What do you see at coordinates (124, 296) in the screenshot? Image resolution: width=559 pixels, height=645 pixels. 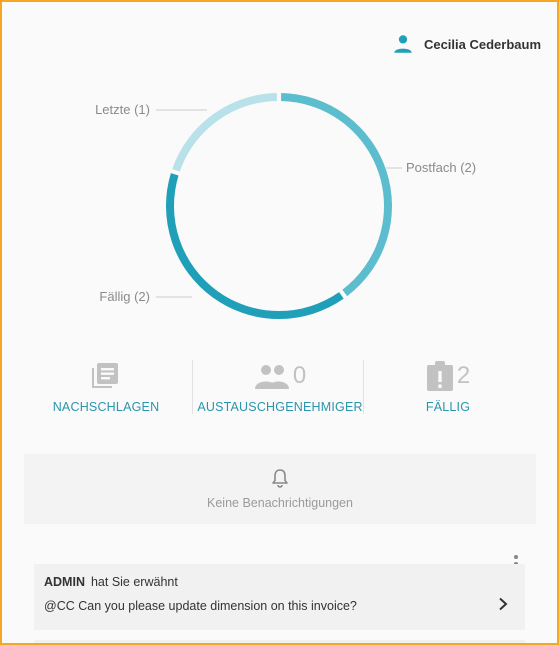 I see `label-faellig: Fällig (2)` at bounding box center [124, 296].